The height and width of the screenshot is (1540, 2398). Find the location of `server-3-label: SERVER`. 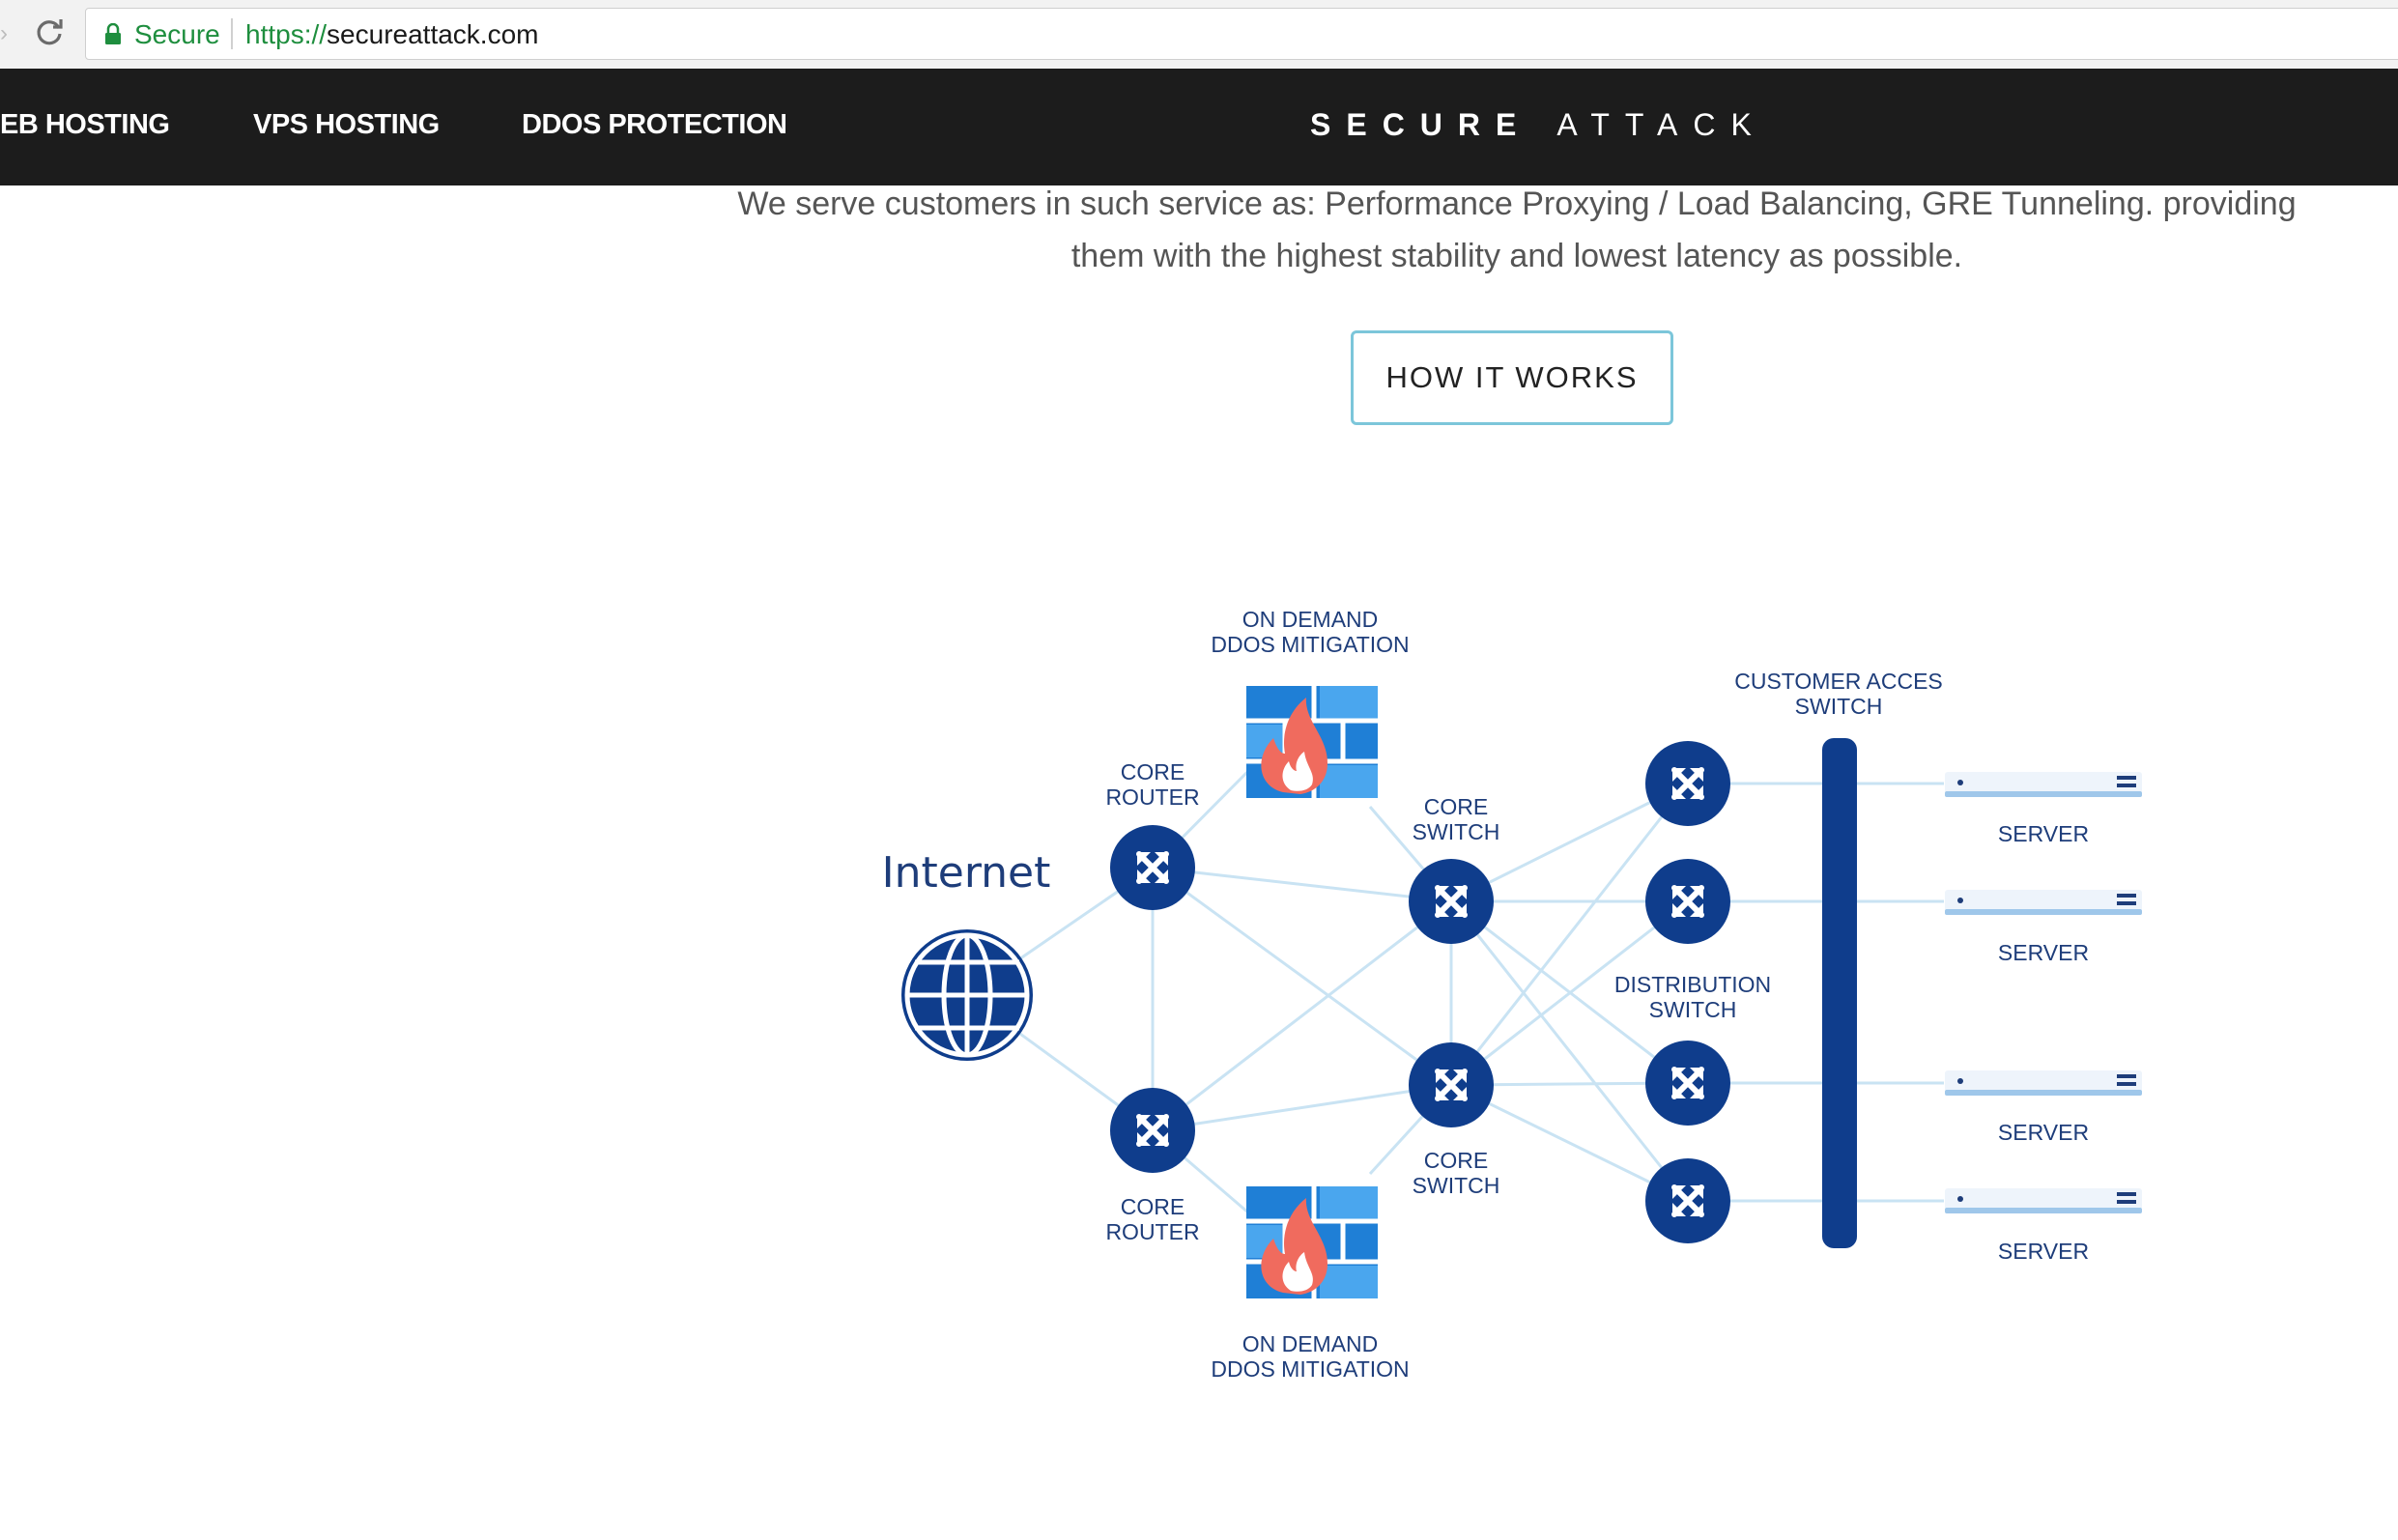

server-3-label: SERVER is located at coordinates (2044, 1132).